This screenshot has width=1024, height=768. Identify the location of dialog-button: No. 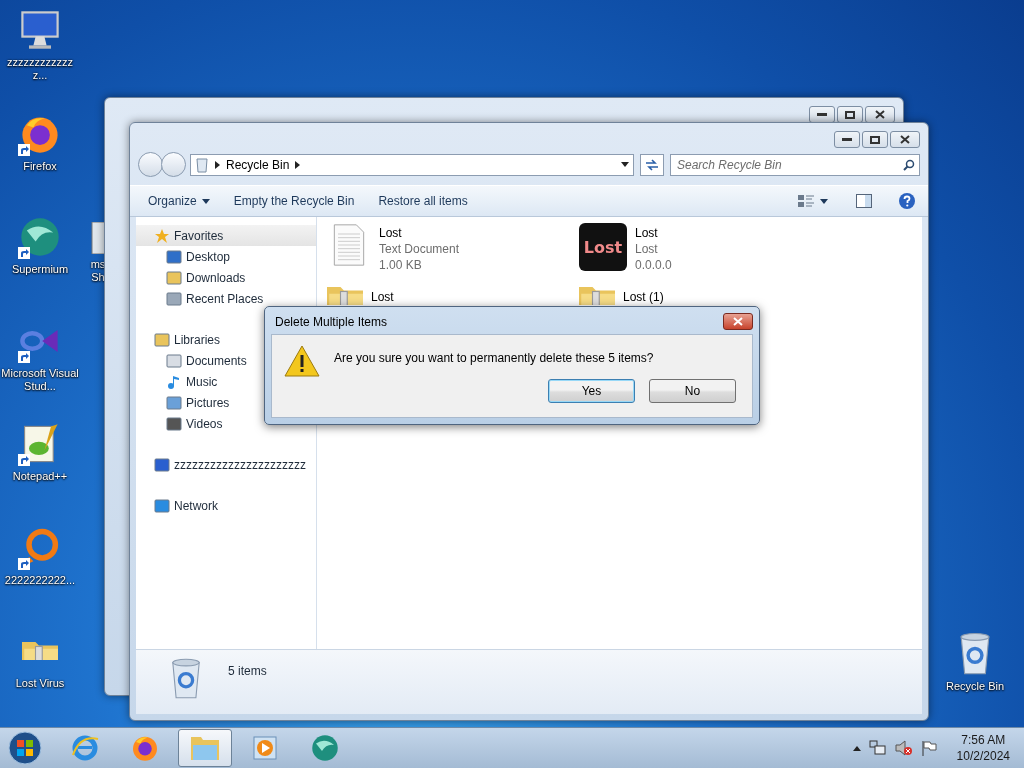
(692, 391).